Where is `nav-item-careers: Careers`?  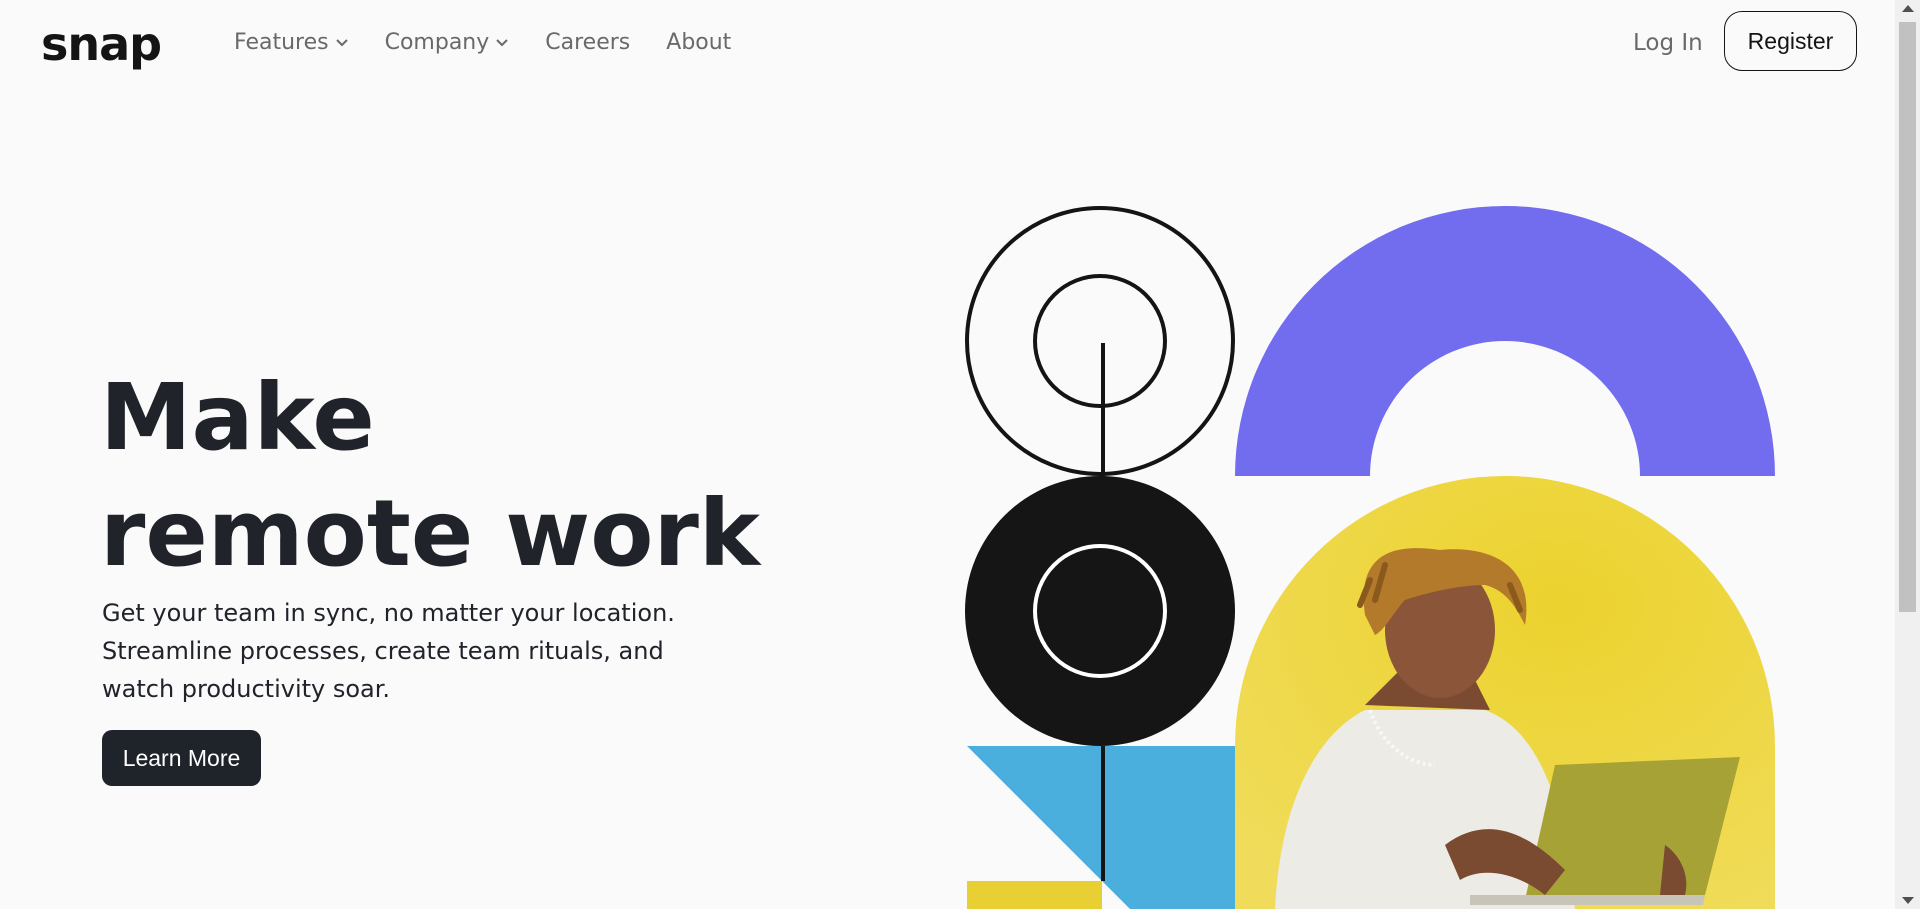
nav-item-careers: Careers is located at coordinates (587, 43).